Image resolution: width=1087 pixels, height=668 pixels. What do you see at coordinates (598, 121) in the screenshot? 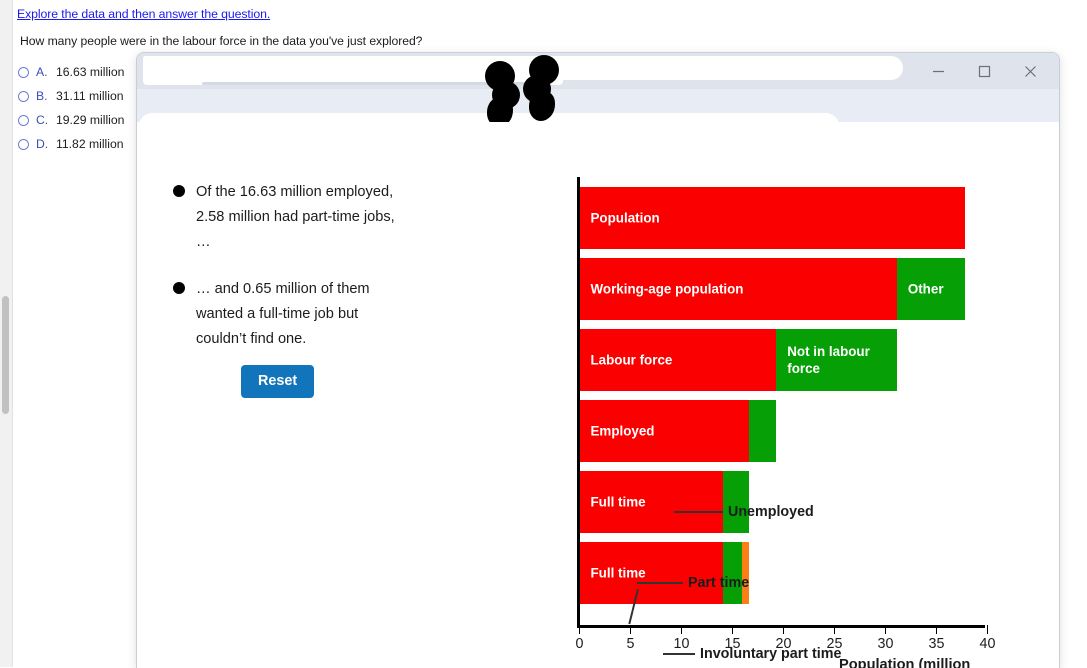
I see `window-toolbar` at bounding box center [598, 121].